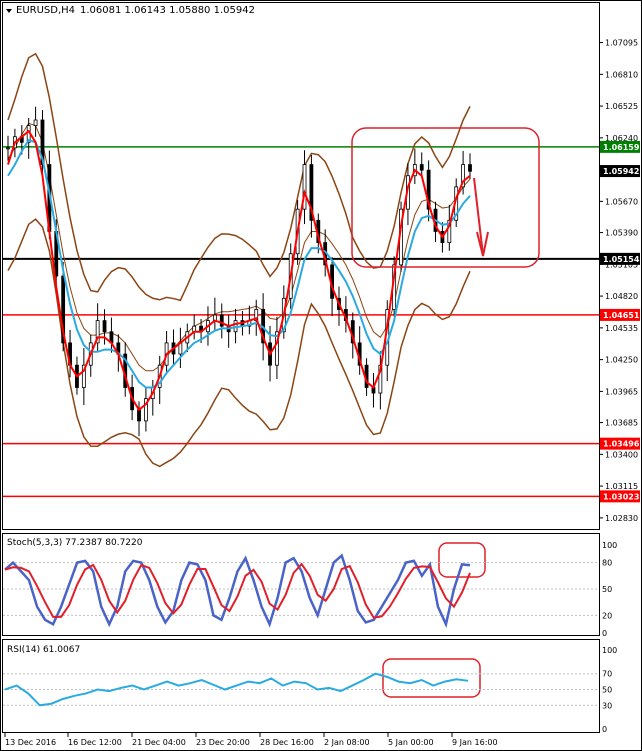  Describe the element at coordinates (167, 10) in the screenshot. I see `ohlc-values: 1.06081 1.06143 1.05880 1.05942` at that location.